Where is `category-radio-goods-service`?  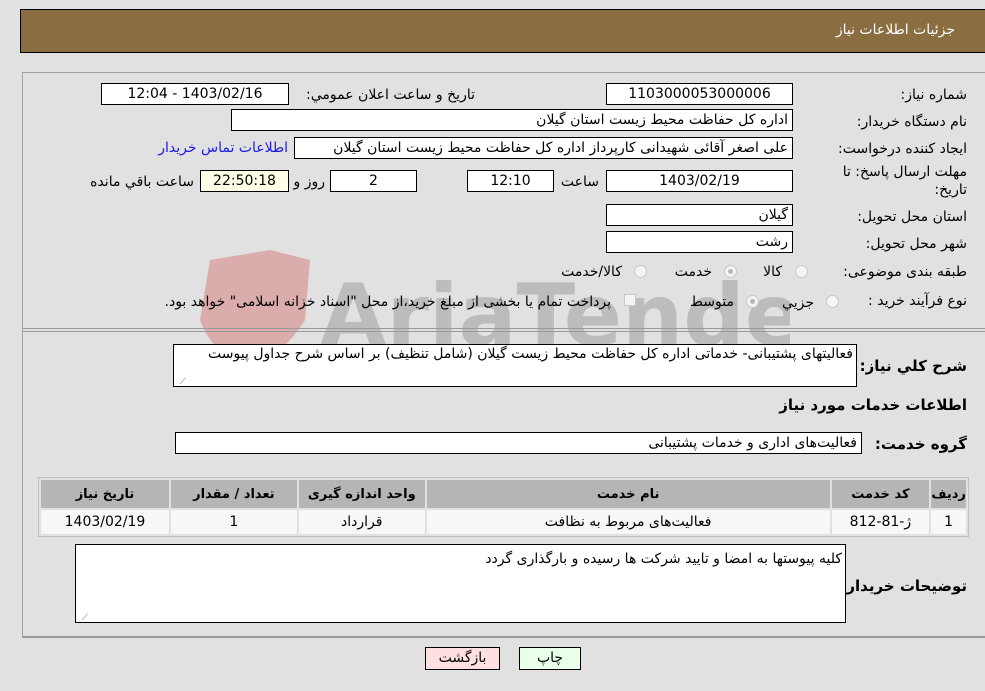 category-radio-goods-service is located at coordinates (640, 271).